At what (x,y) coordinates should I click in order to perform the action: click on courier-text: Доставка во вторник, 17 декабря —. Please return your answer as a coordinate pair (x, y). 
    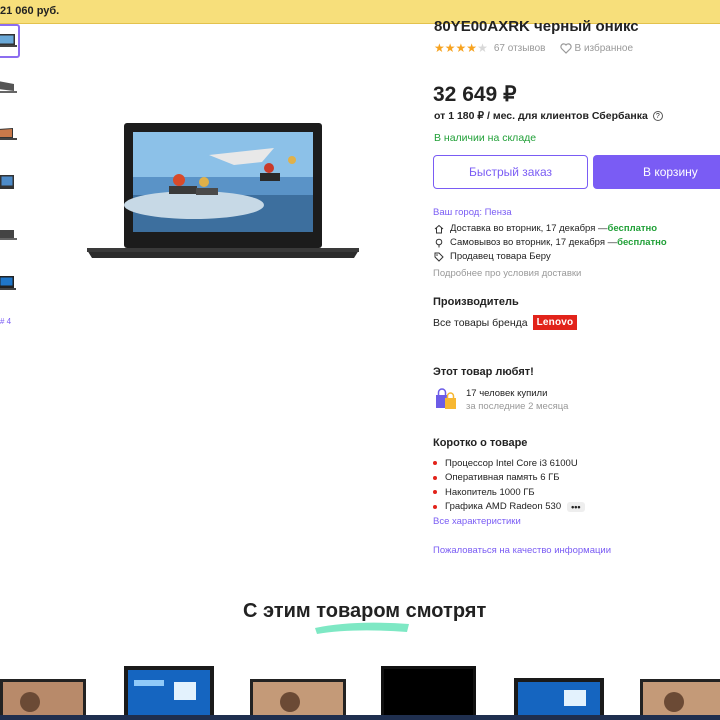
    Looking at the image, I should click on (529, 228).